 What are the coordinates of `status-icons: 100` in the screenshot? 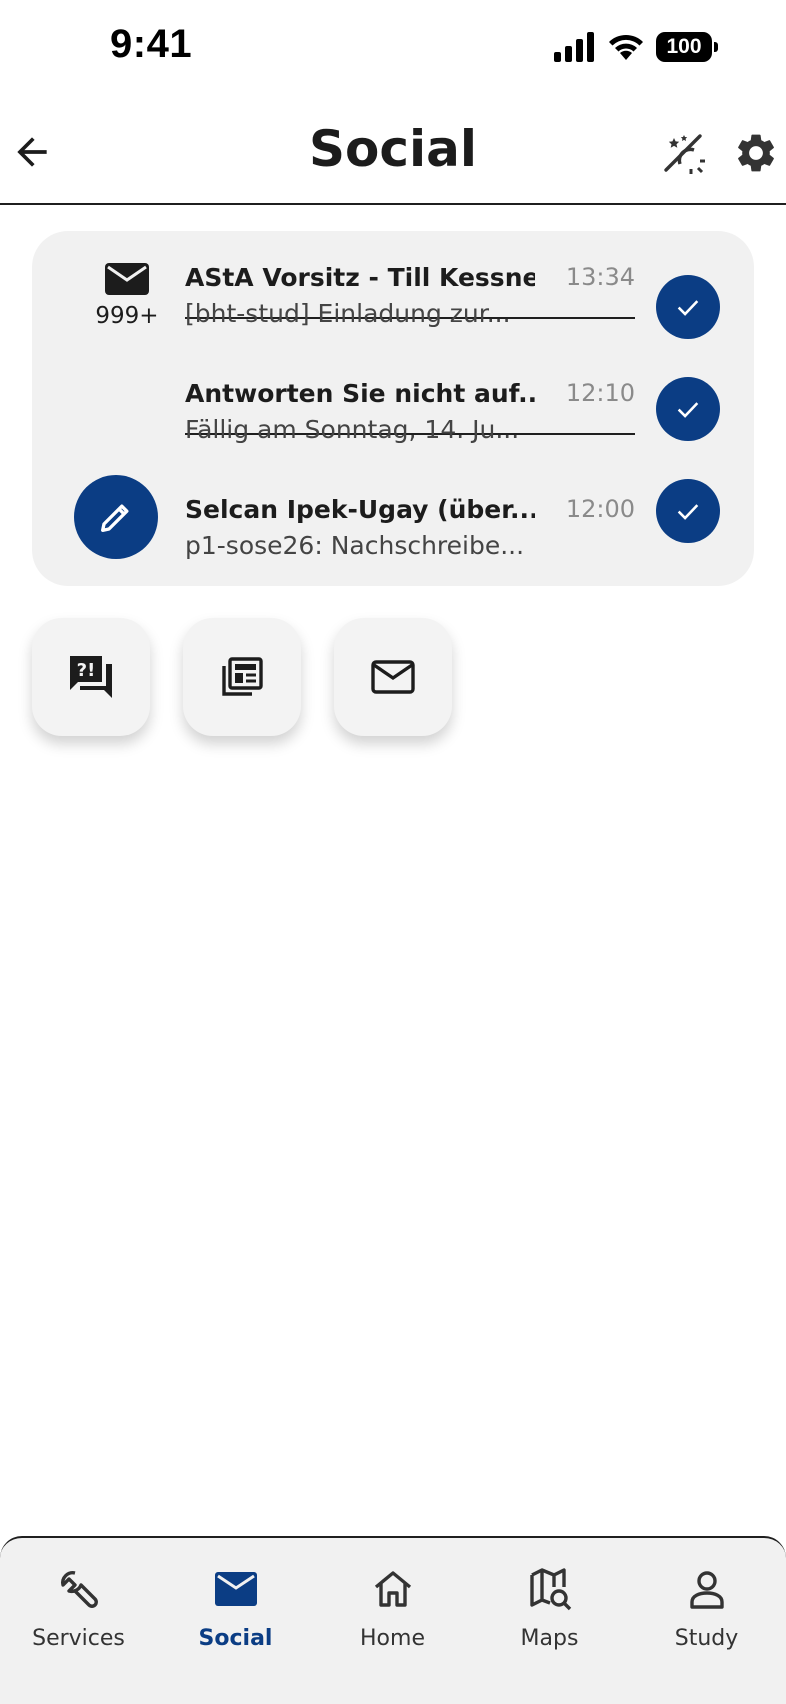 It's located at (636, 47).